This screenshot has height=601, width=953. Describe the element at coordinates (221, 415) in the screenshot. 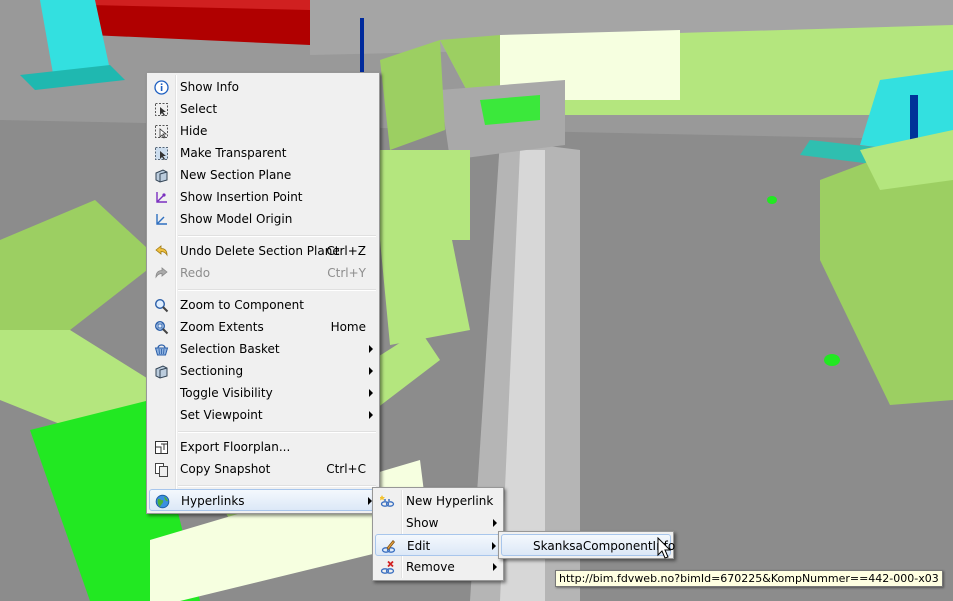

I see `menu-item-label: Set Viewpoint` at that location.